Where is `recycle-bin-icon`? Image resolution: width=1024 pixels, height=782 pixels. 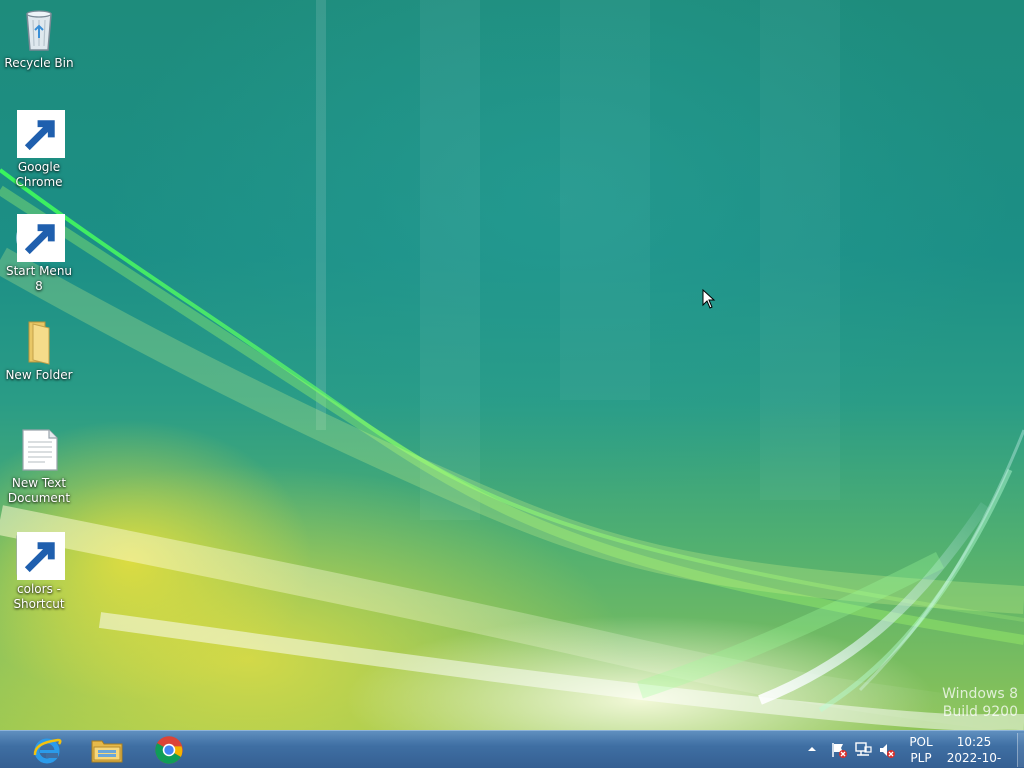 recycle-bin-icon is located at coordinates (39, 30).